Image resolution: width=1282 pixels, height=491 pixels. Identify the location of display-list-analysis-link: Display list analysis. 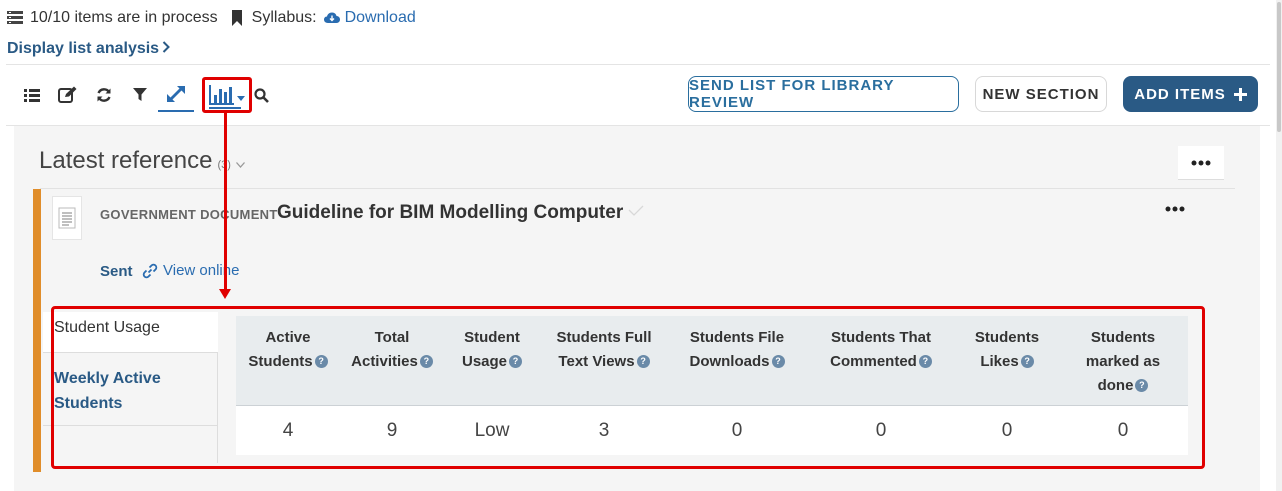
(88, 49).